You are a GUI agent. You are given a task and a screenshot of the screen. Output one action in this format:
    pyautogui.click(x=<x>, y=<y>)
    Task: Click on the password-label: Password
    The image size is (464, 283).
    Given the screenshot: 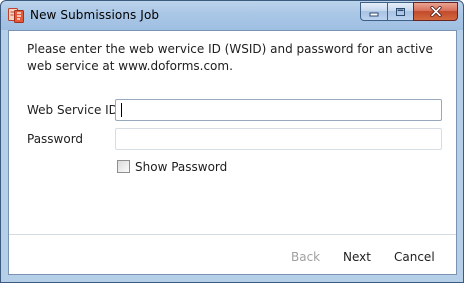 What is the action you would take?
    pyautogui.click(x=55, y=139)
    